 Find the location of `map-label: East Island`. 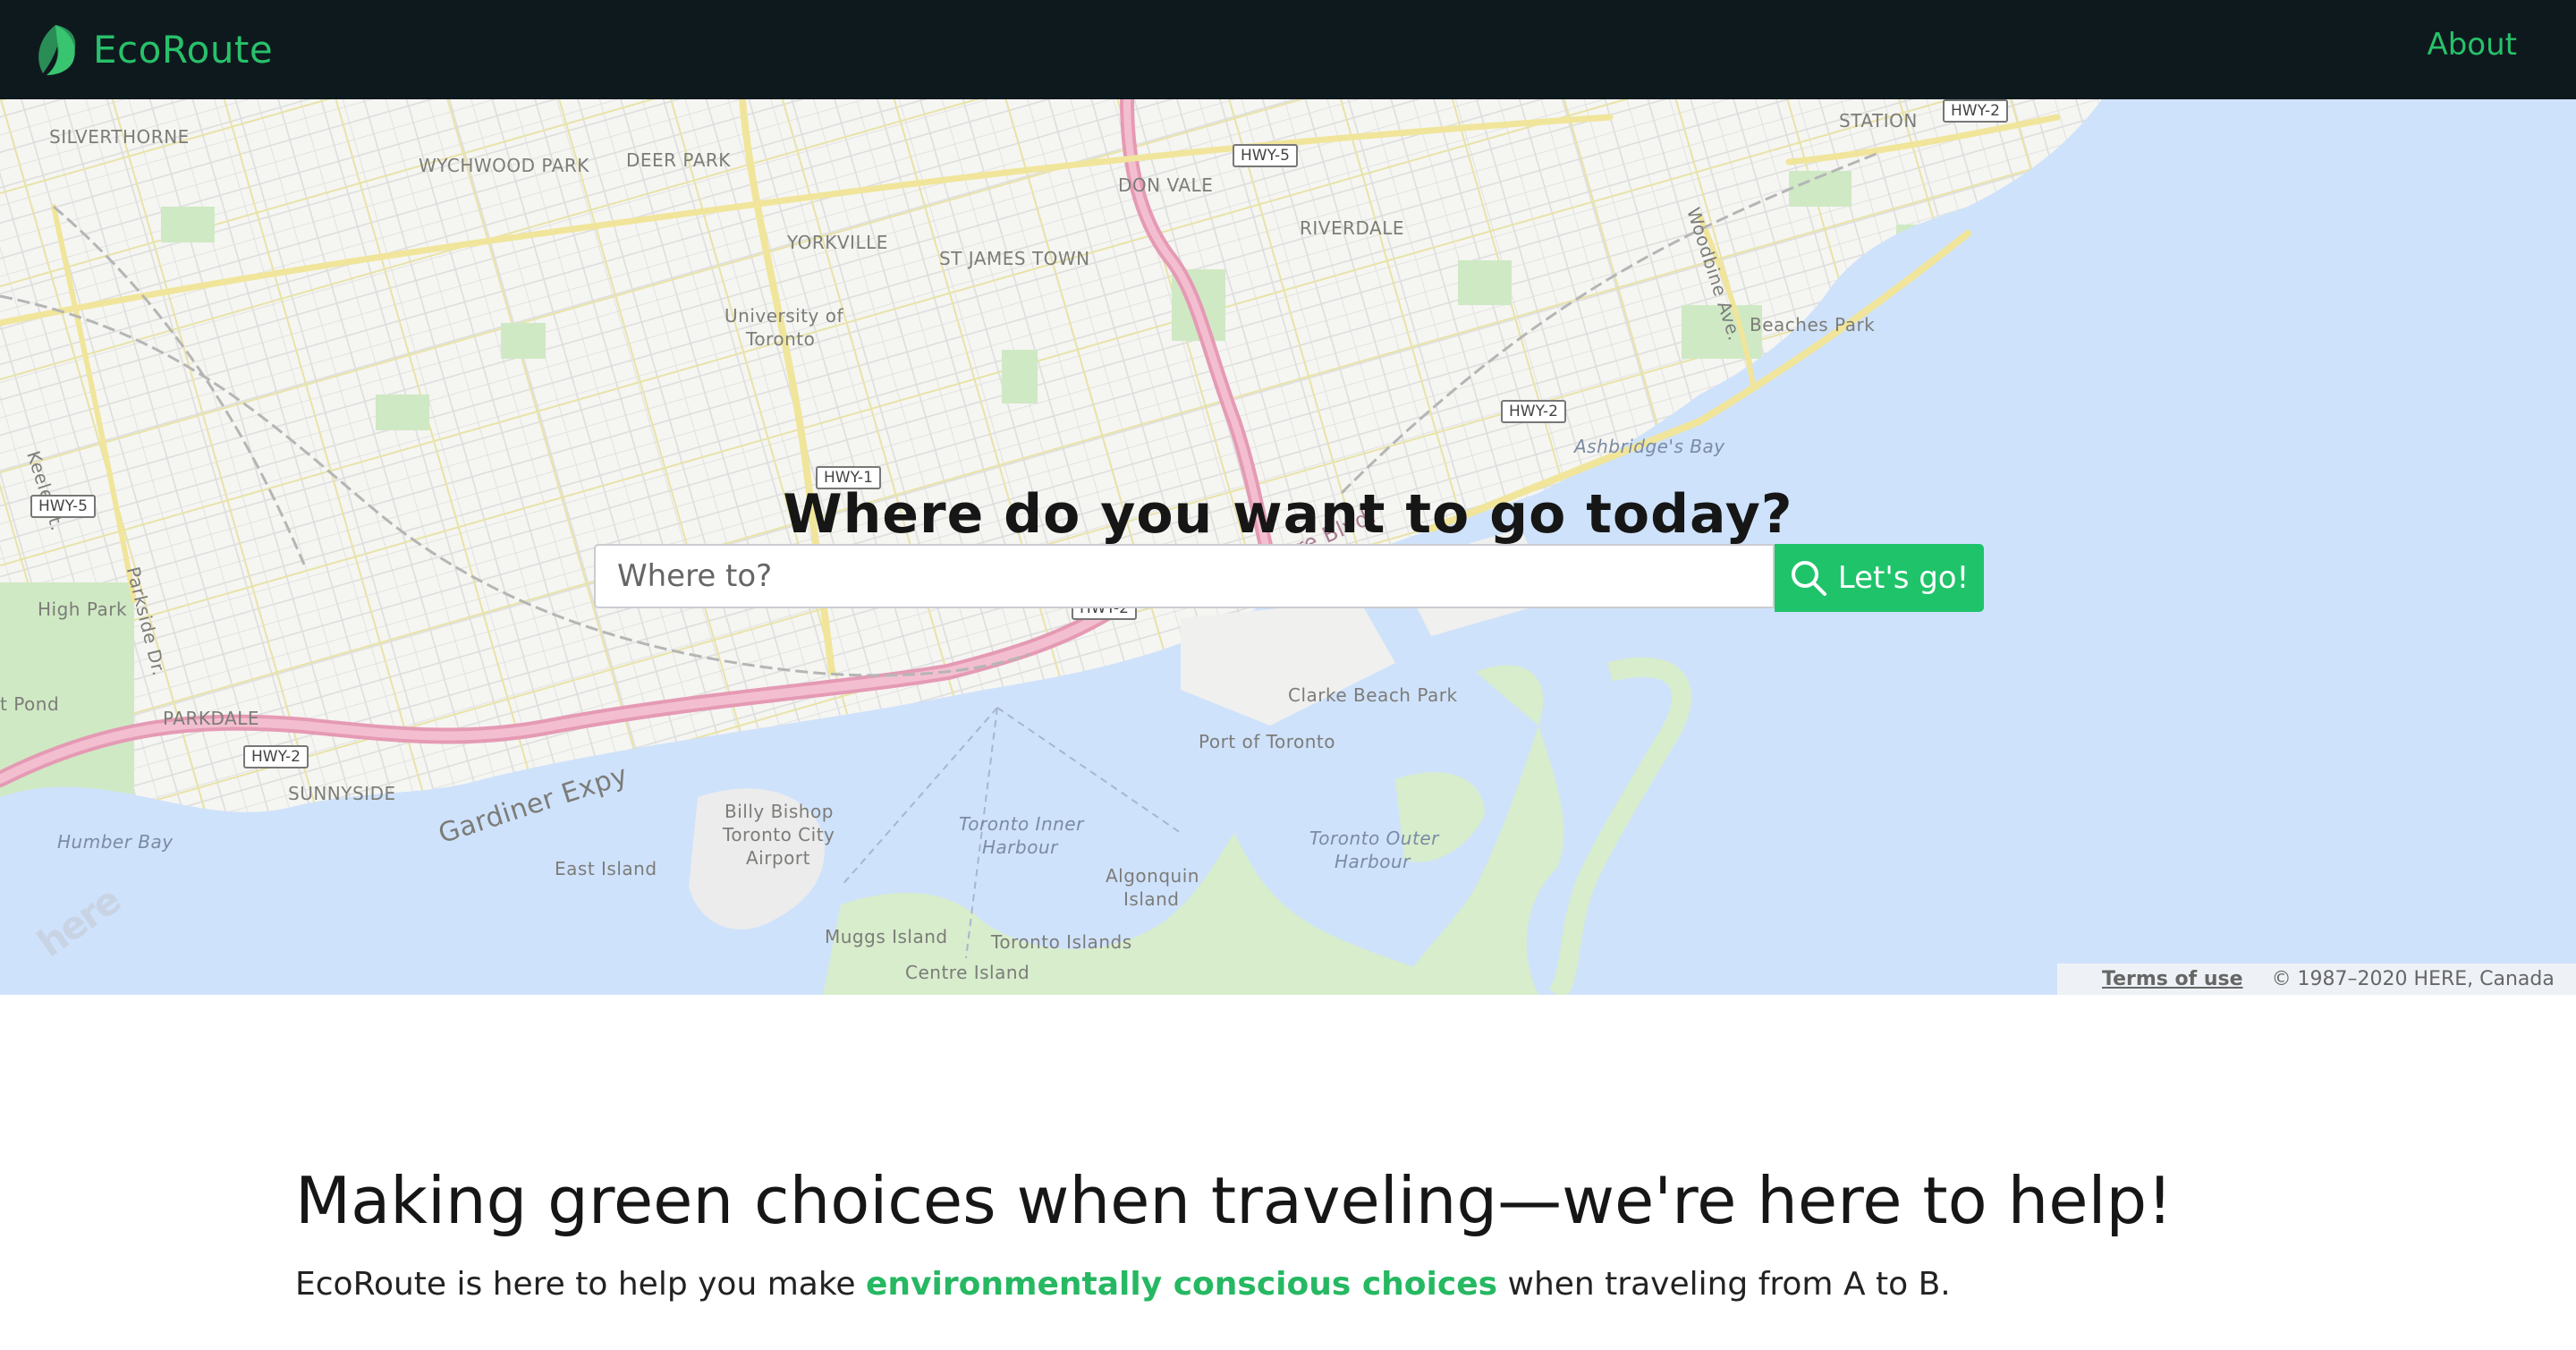

map-label: East Island is located at coordinates (606, 868).